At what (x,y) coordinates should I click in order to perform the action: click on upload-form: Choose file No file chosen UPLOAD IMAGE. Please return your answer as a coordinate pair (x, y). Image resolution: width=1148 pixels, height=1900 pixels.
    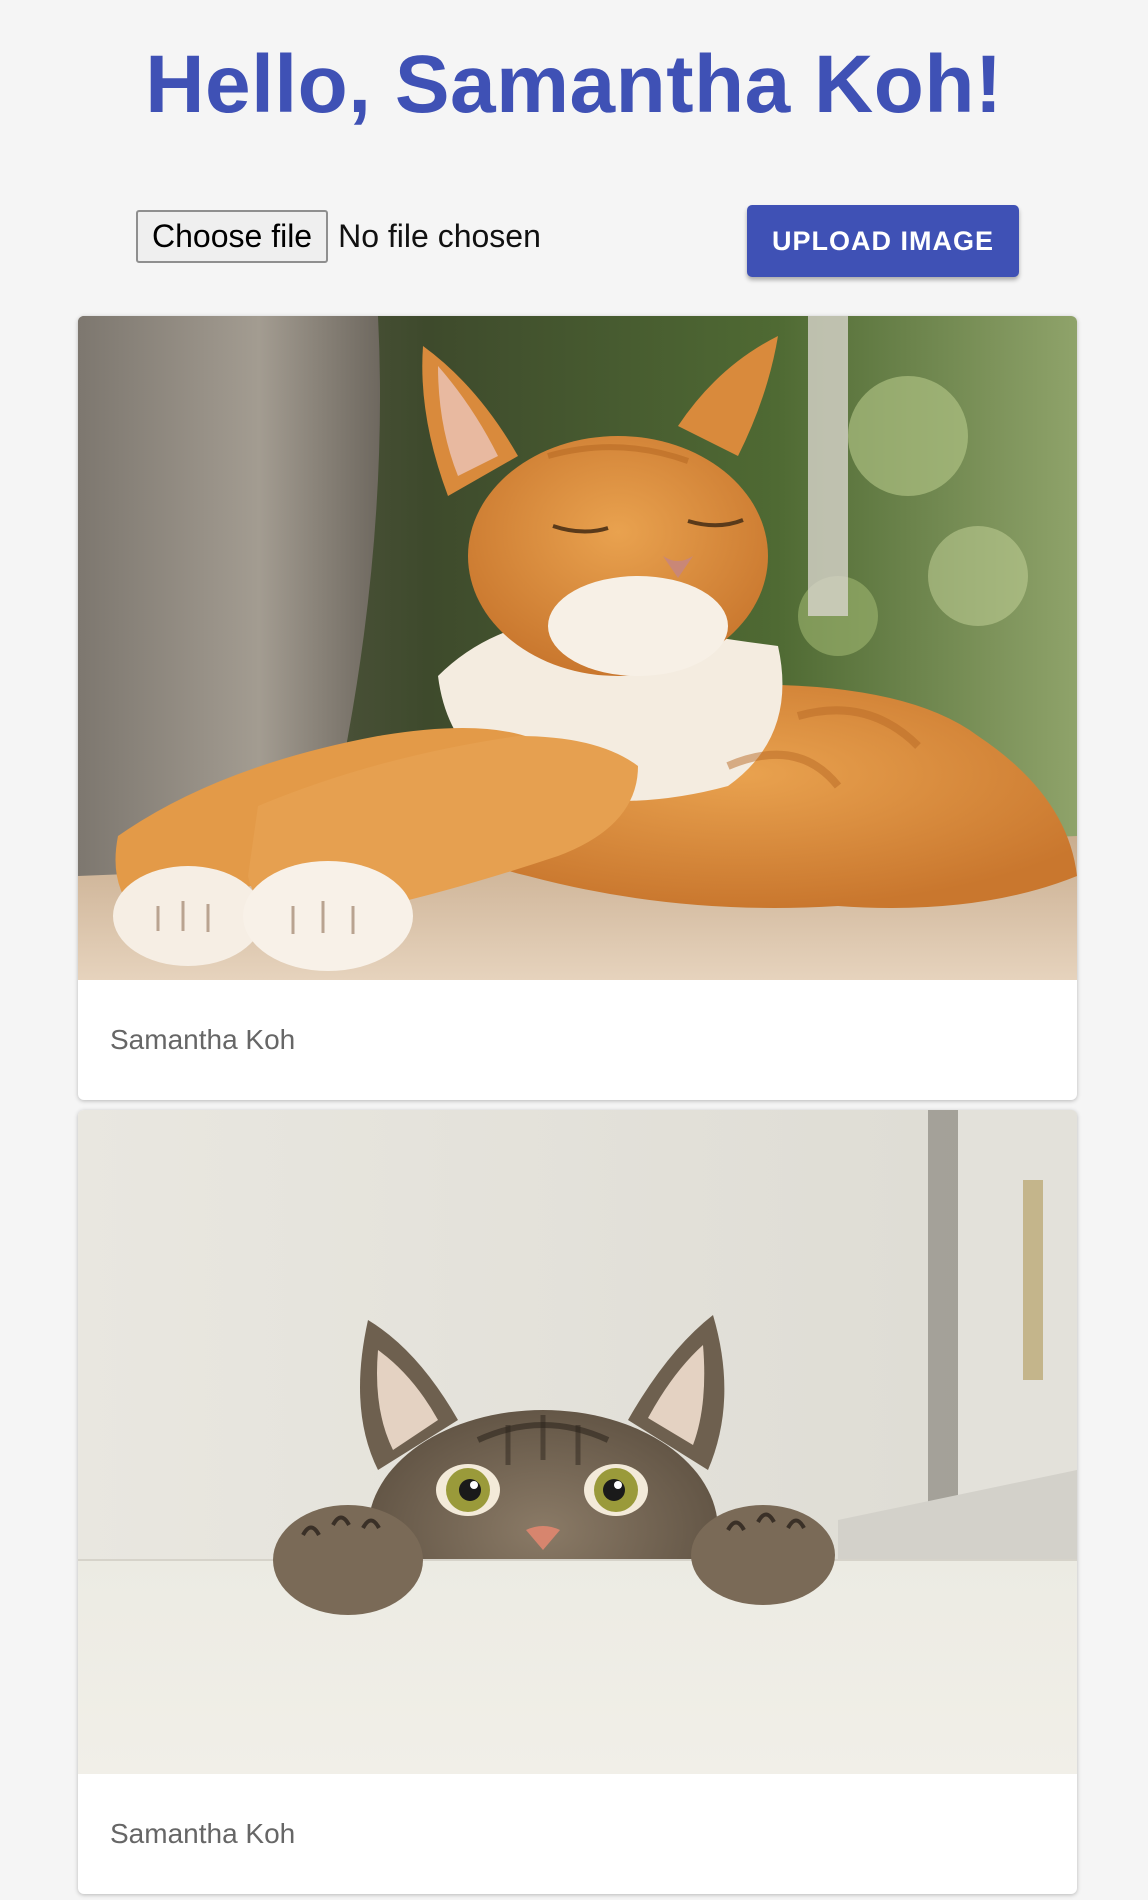
    Looking at the image, I should click on (574, 245).